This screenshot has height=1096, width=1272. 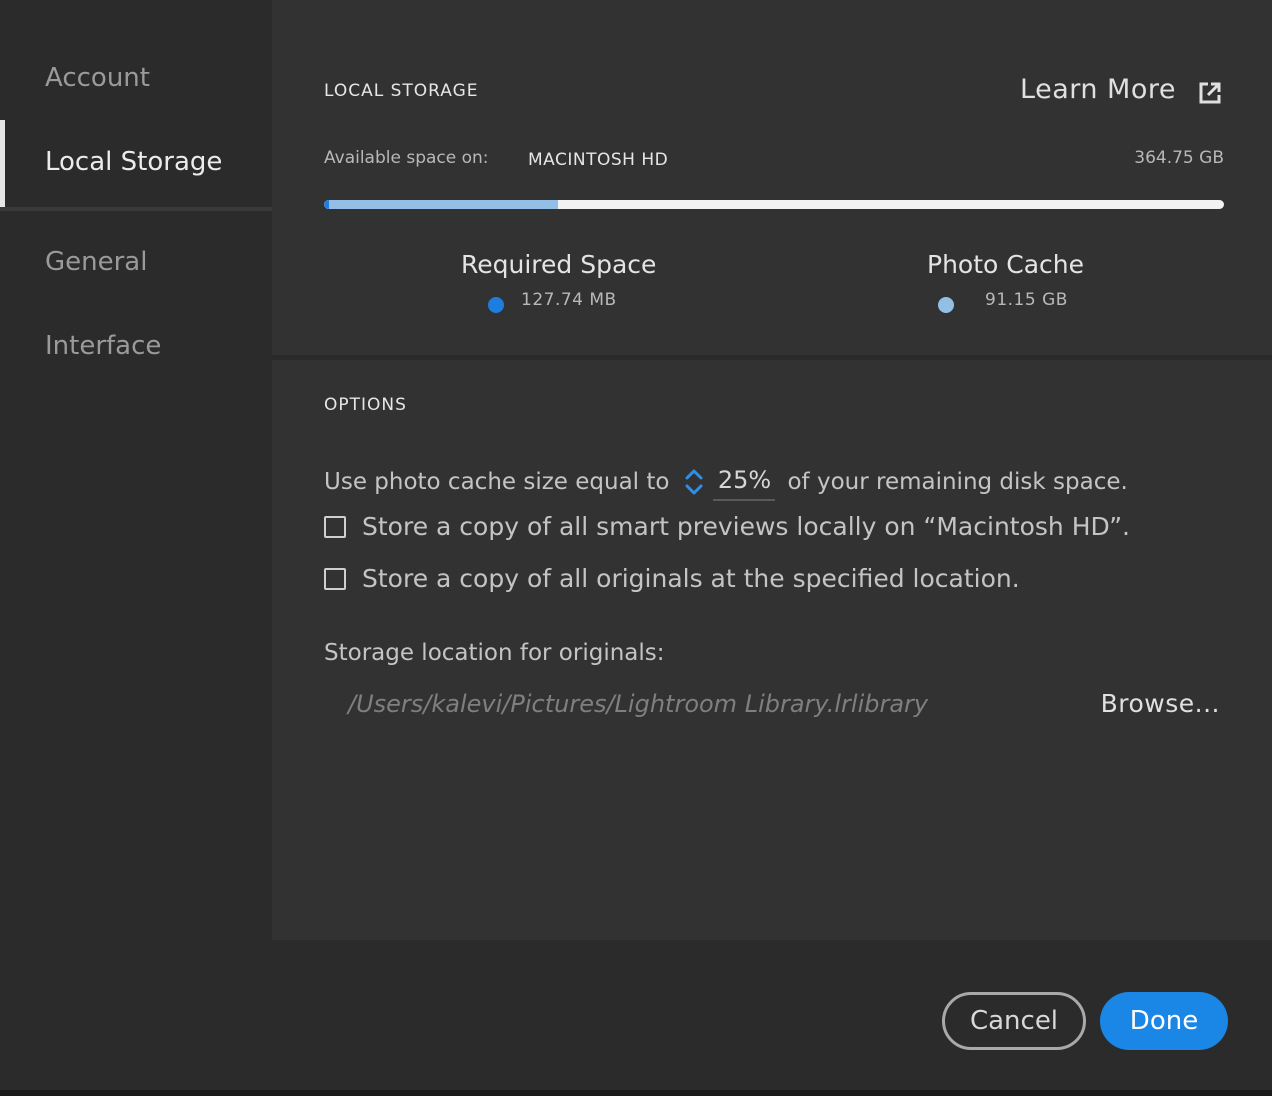 I want to click on required-space-value: 127.74 MB, so click(x=569, y=300).